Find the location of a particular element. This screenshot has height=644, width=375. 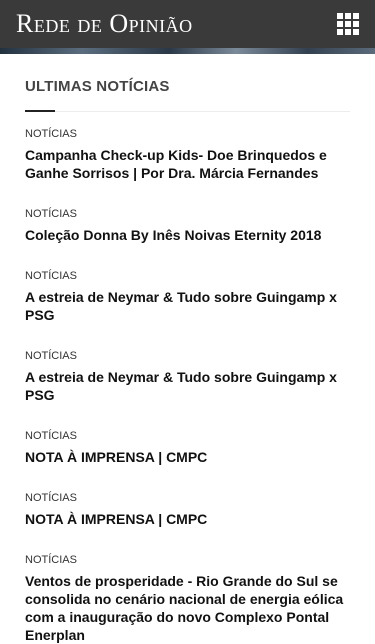

site-header: Rede de Opinião is located at coordinates (187, 24).